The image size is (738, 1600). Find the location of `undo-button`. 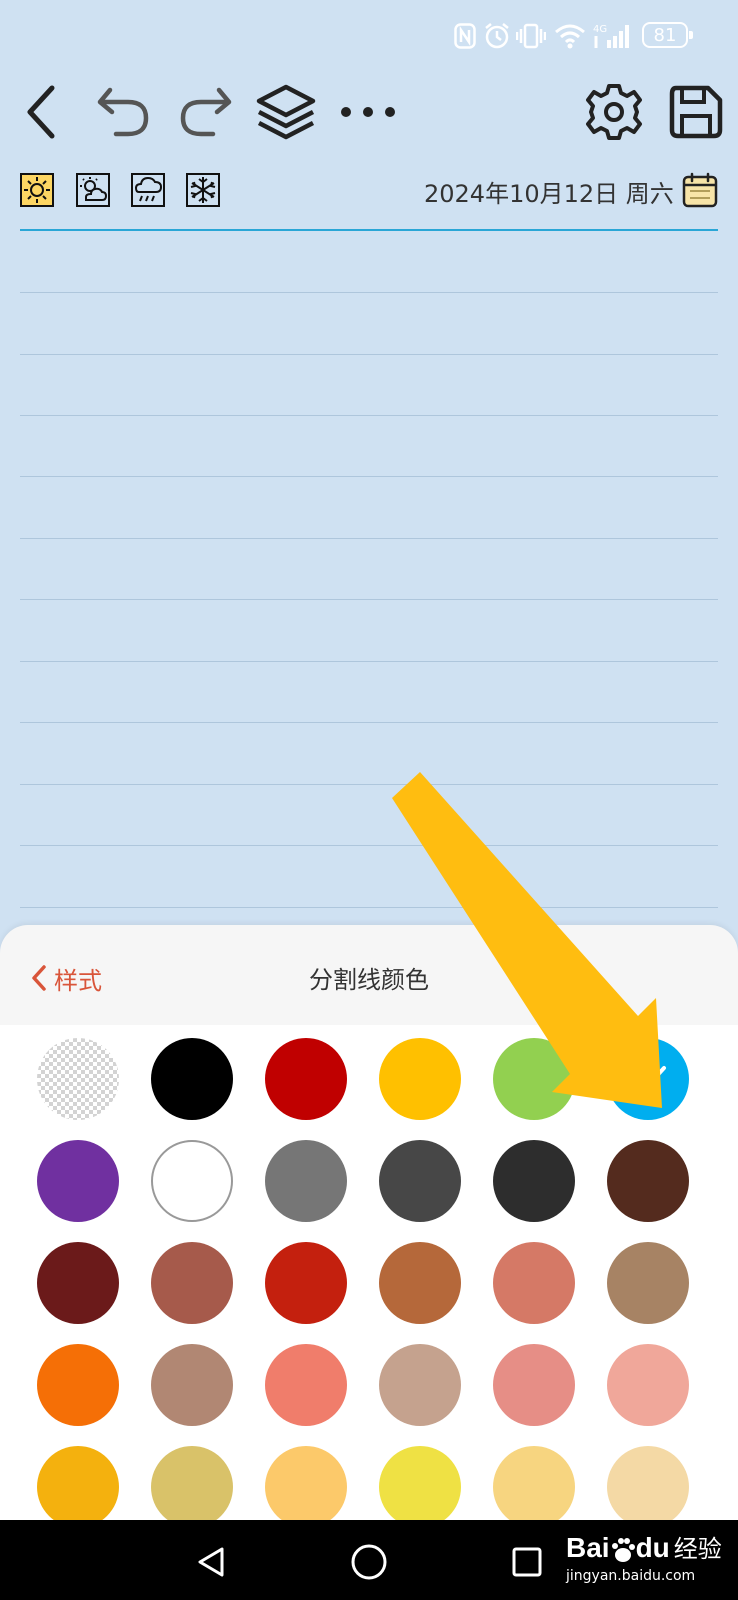

undo-button is located at coordinates (124, 112).